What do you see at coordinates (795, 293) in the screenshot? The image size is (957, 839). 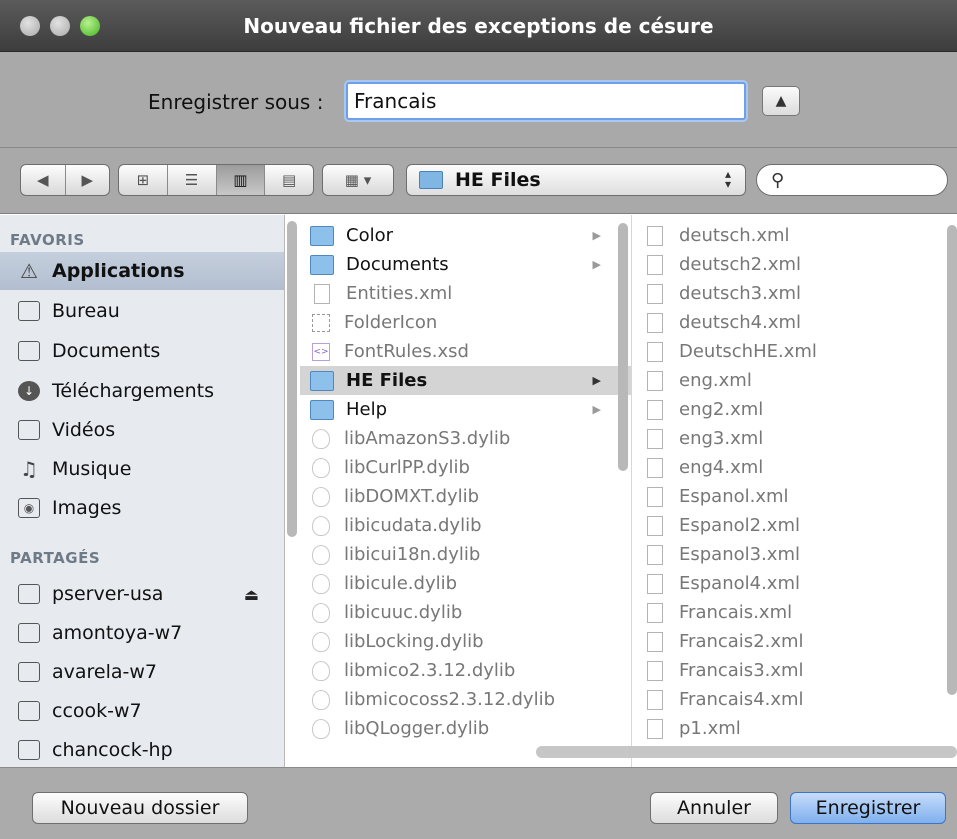 I see `list-item: deutsch3.xml` at bounding box center [795, 293].